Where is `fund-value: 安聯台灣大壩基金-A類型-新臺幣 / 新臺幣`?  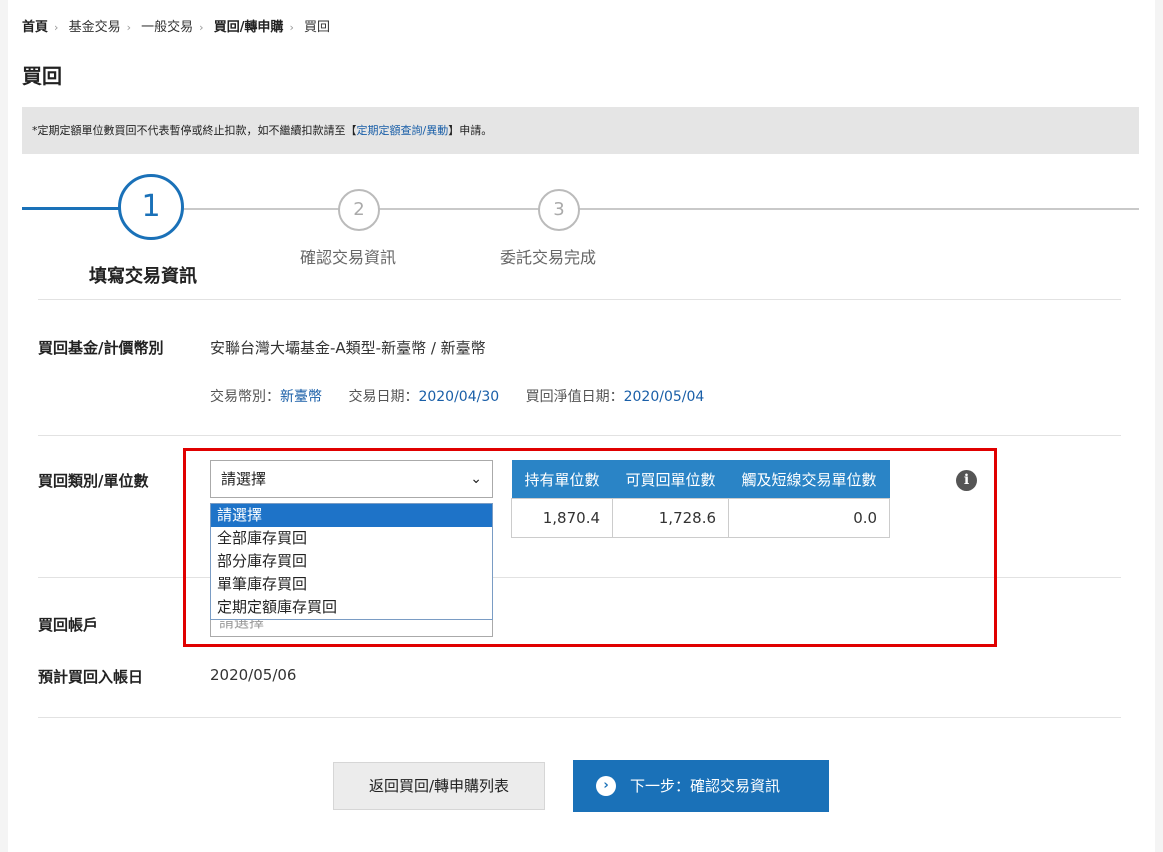
fund-value: 安聯台灣大壩基金-A類型-新臺幣 / 新臺幣 is located at coordinates (348, 348).